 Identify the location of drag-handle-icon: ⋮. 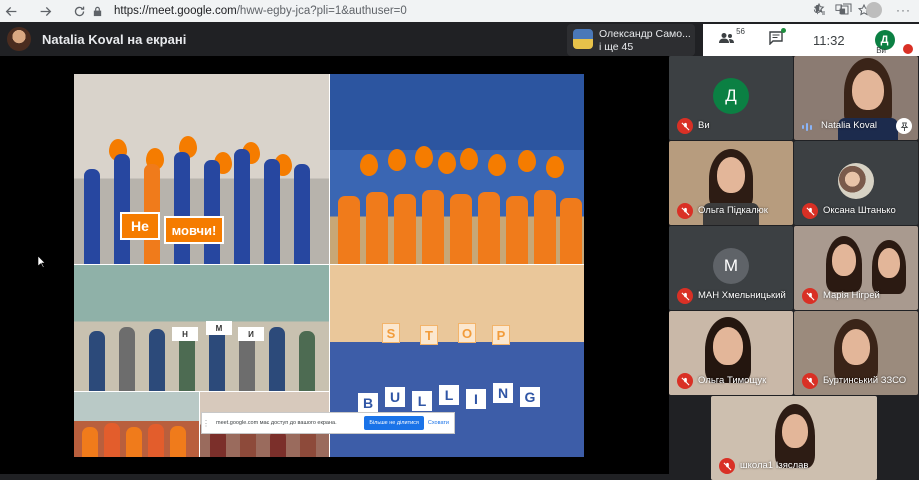
(206, 423).